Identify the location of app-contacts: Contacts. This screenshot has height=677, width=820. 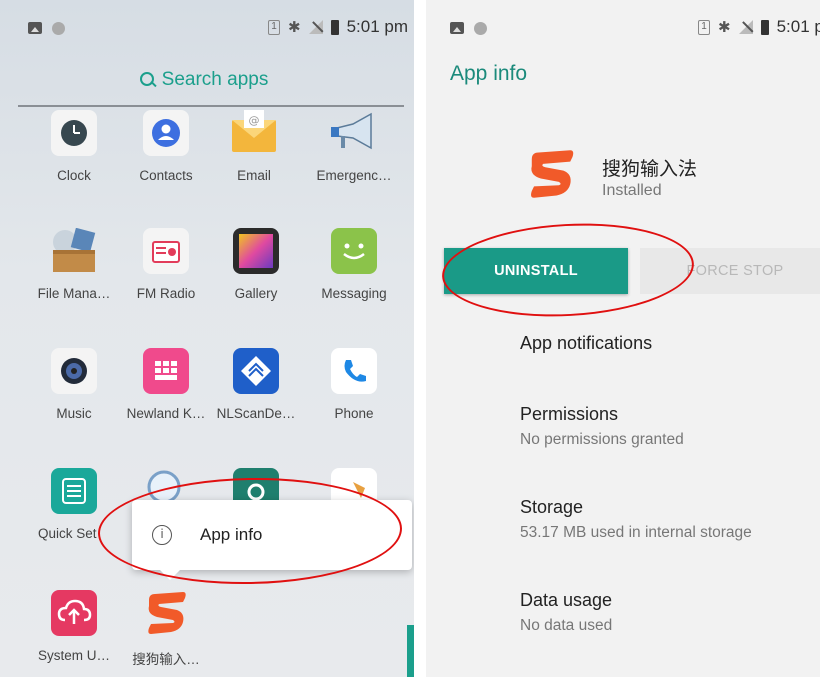
(166, 146).